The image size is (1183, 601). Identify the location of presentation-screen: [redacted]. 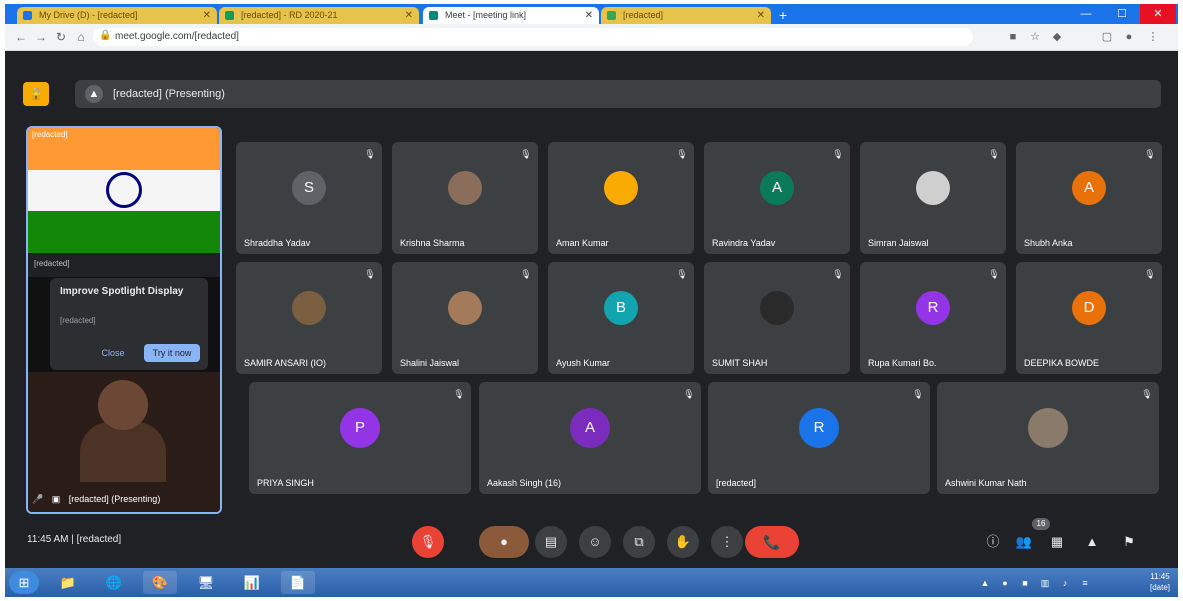
(124, 190).